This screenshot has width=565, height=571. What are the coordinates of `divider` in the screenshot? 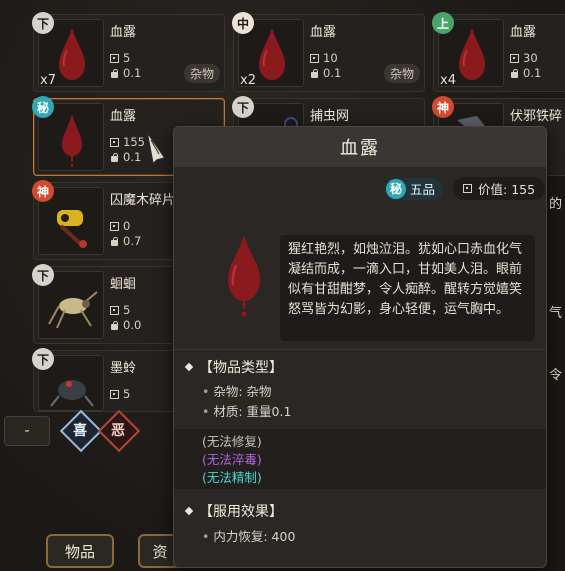 It's located at (360, 349).